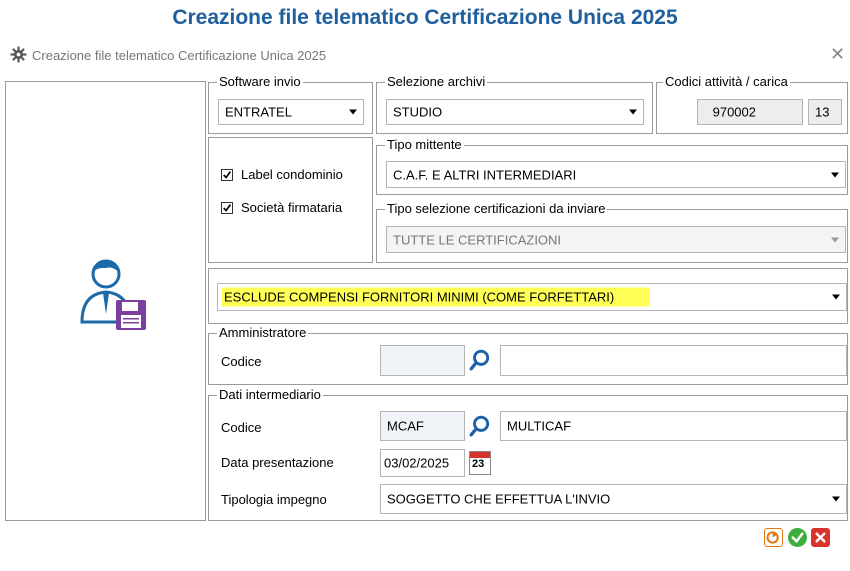 The image size is (850, 571). Describe the element at coordinates (496, 209) in the screenshot. I see `tipo-selezione-legend: Tipo selezione certificazioni da inviare` at that location.